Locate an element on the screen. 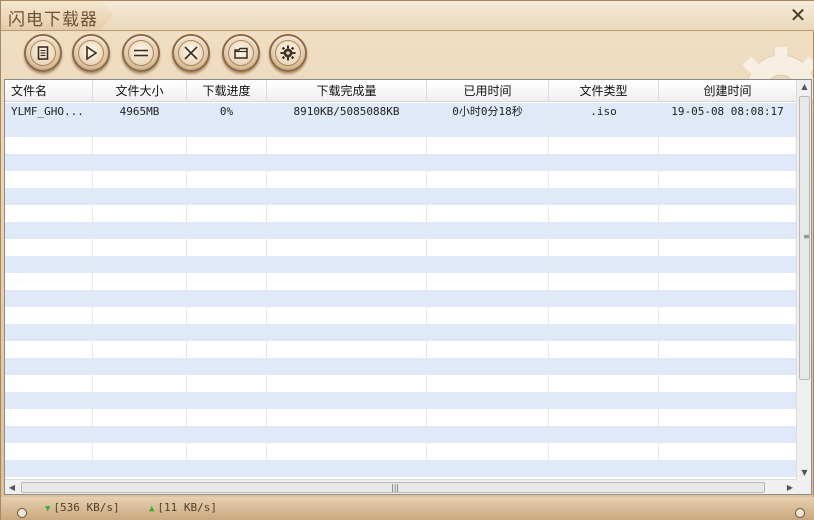 This screenshot has width=814, height=520. start-button is located at coordinates (91, 53).